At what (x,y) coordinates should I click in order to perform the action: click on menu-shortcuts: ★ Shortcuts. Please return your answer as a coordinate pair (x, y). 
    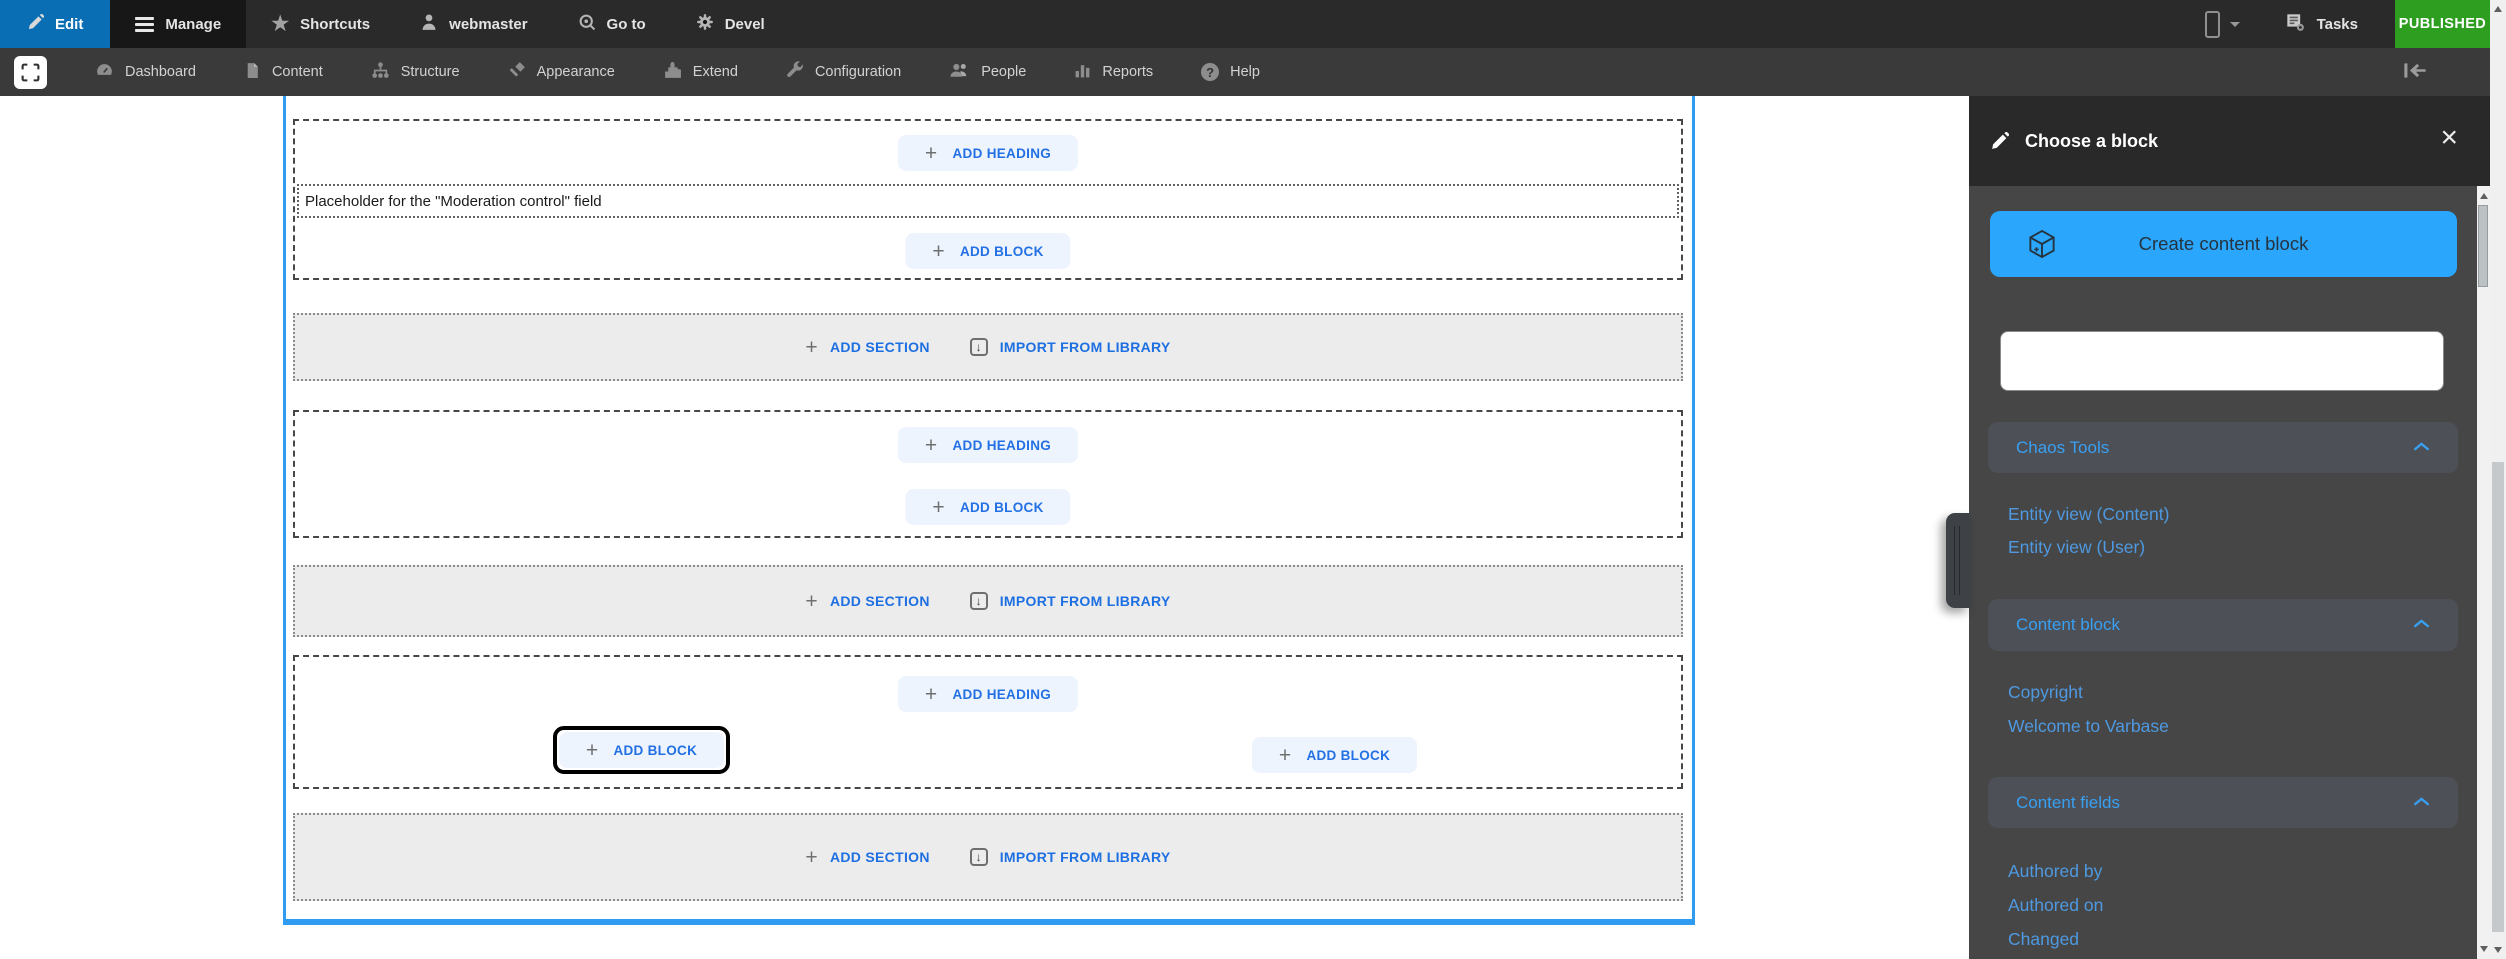
    Looking at the image, I should click on (320, 24).